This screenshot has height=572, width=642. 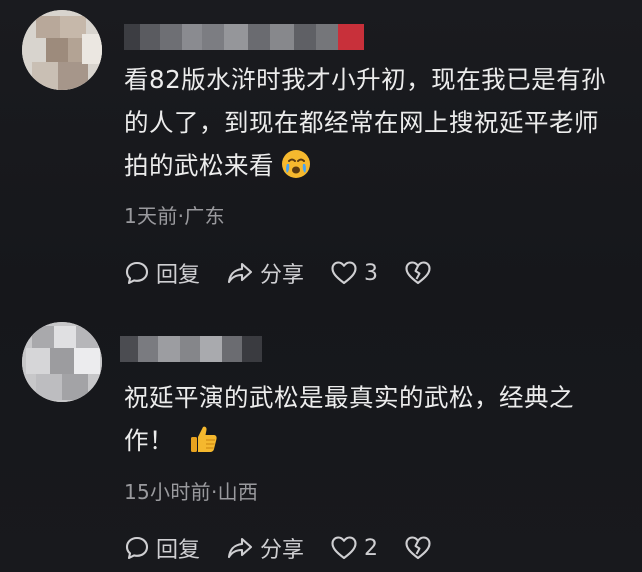 What do you see at coordinates (365, 79) in the screenshot?
I see `comment-text-line: 看82版水浒时我才小升初，现在我已是有孙` at bounding box center [365, 79].